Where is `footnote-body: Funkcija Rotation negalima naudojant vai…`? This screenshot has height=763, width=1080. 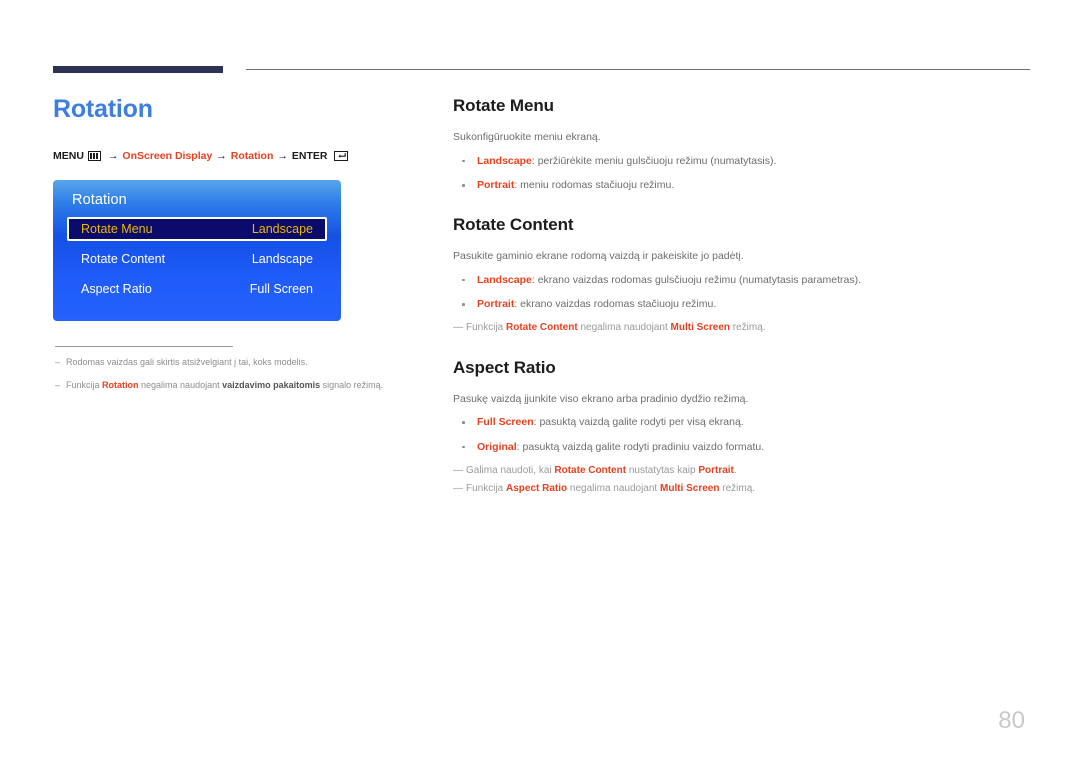
footnote-body: Funkcija Rotation negalima naudojant vai… is located at coordinates (224, 386).